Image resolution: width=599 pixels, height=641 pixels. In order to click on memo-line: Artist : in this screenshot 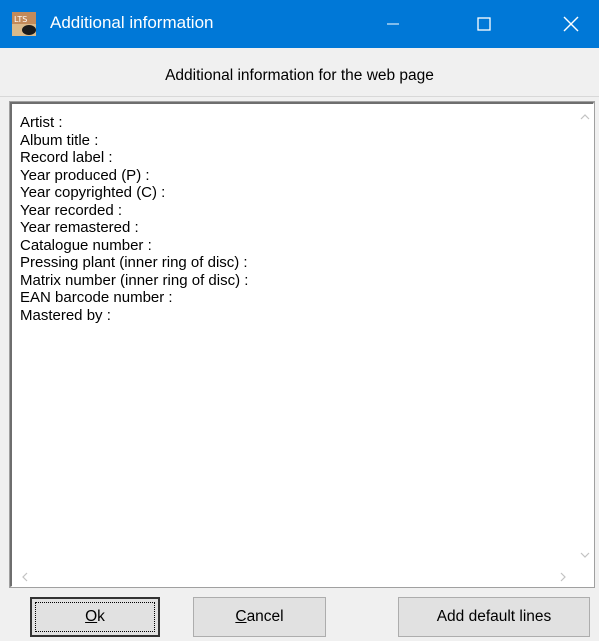, I will do `click(41, 122)`.